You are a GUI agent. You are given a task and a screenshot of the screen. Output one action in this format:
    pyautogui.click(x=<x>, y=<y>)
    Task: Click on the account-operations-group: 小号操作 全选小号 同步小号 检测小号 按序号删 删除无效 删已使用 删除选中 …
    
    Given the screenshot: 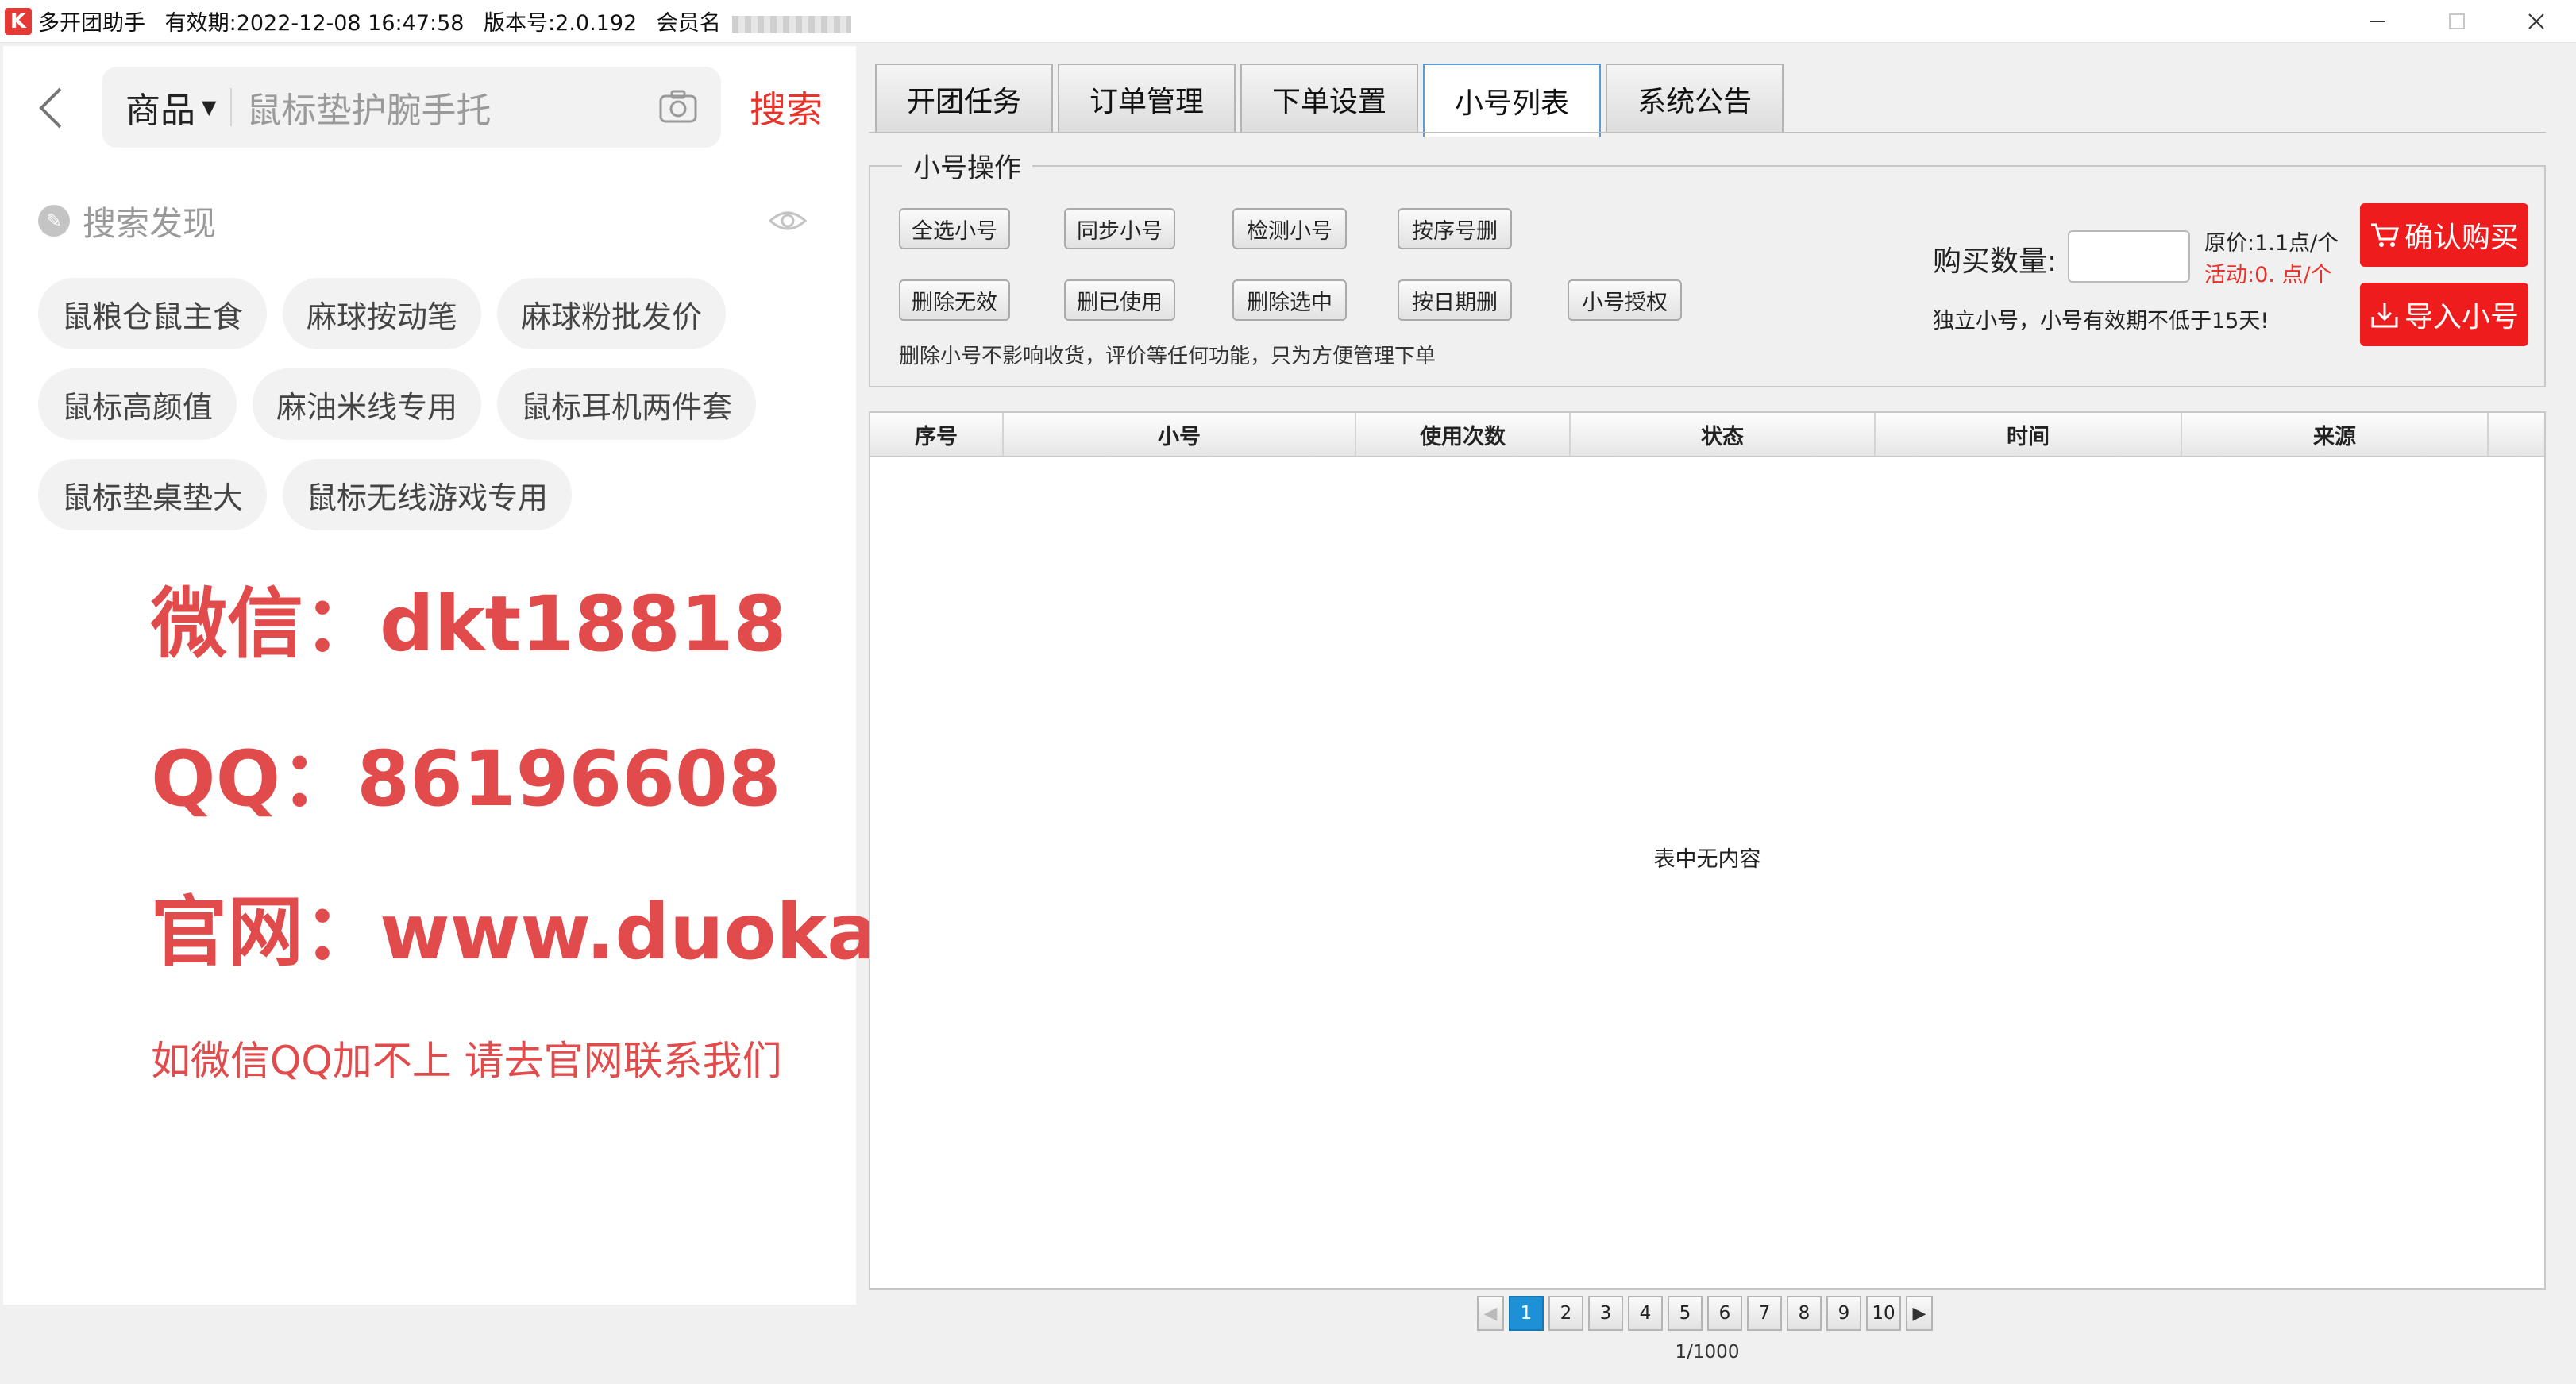 What is the action you would take?
    pyautogui.click(x=1707, y=267)
    